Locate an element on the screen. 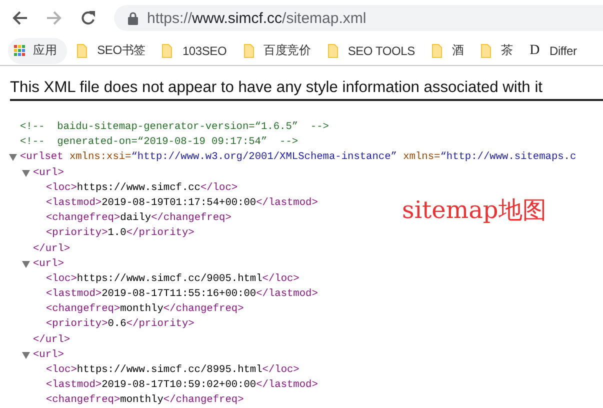 This screenshot has height=408, width=603. bookmark-item: SEO TOOLS is located at coordinates (371, 51).